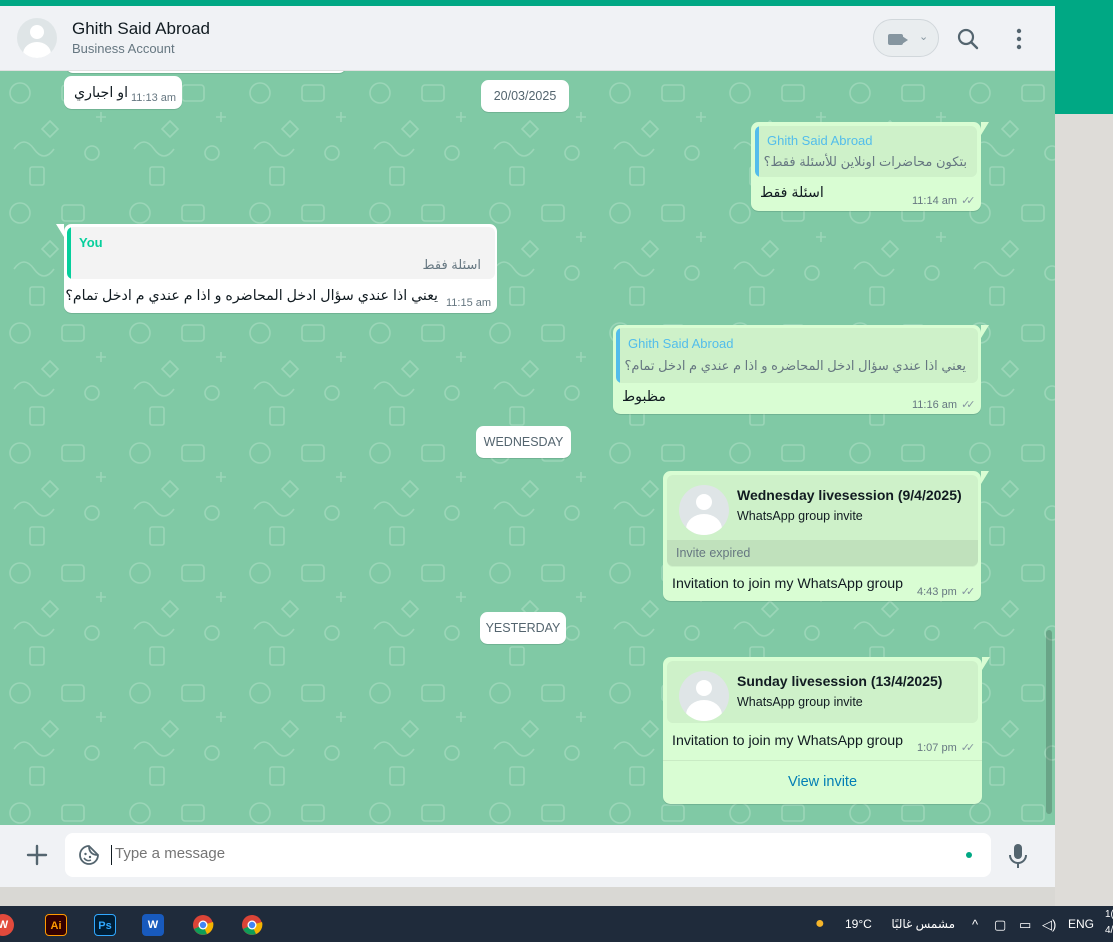 This screenshot has height=942, width=1113. Describe the element at coordinates (975, 924) in the screenshot. I see `chevron-up-icon: ^` at that location.